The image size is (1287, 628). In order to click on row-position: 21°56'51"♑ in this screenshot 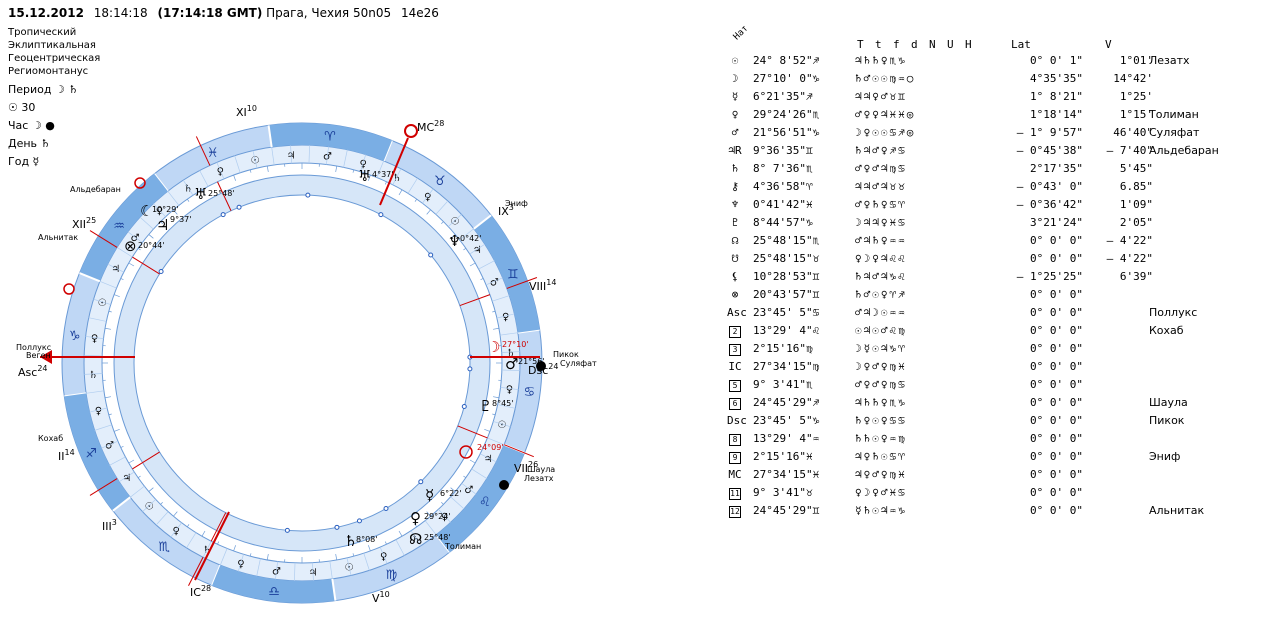, I will do `click(786, 132)`.